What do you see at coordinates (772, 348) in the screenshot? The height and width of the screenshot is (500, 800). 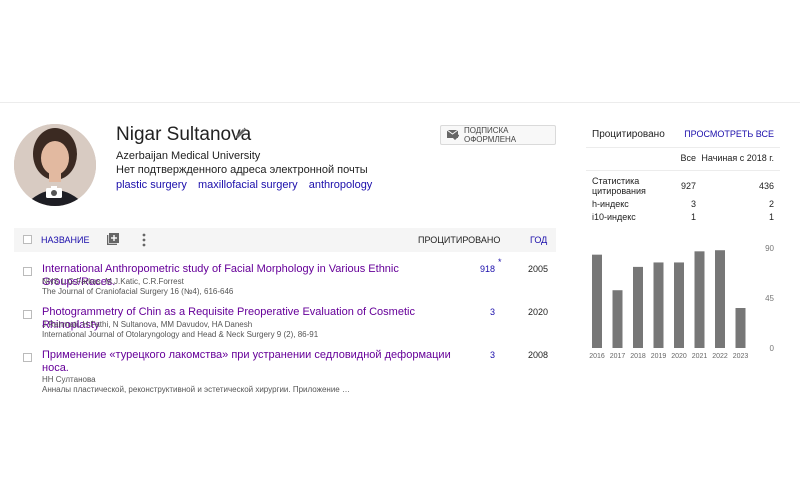 I see `chart-y-tick: 0` at bounding box center [772, 348].